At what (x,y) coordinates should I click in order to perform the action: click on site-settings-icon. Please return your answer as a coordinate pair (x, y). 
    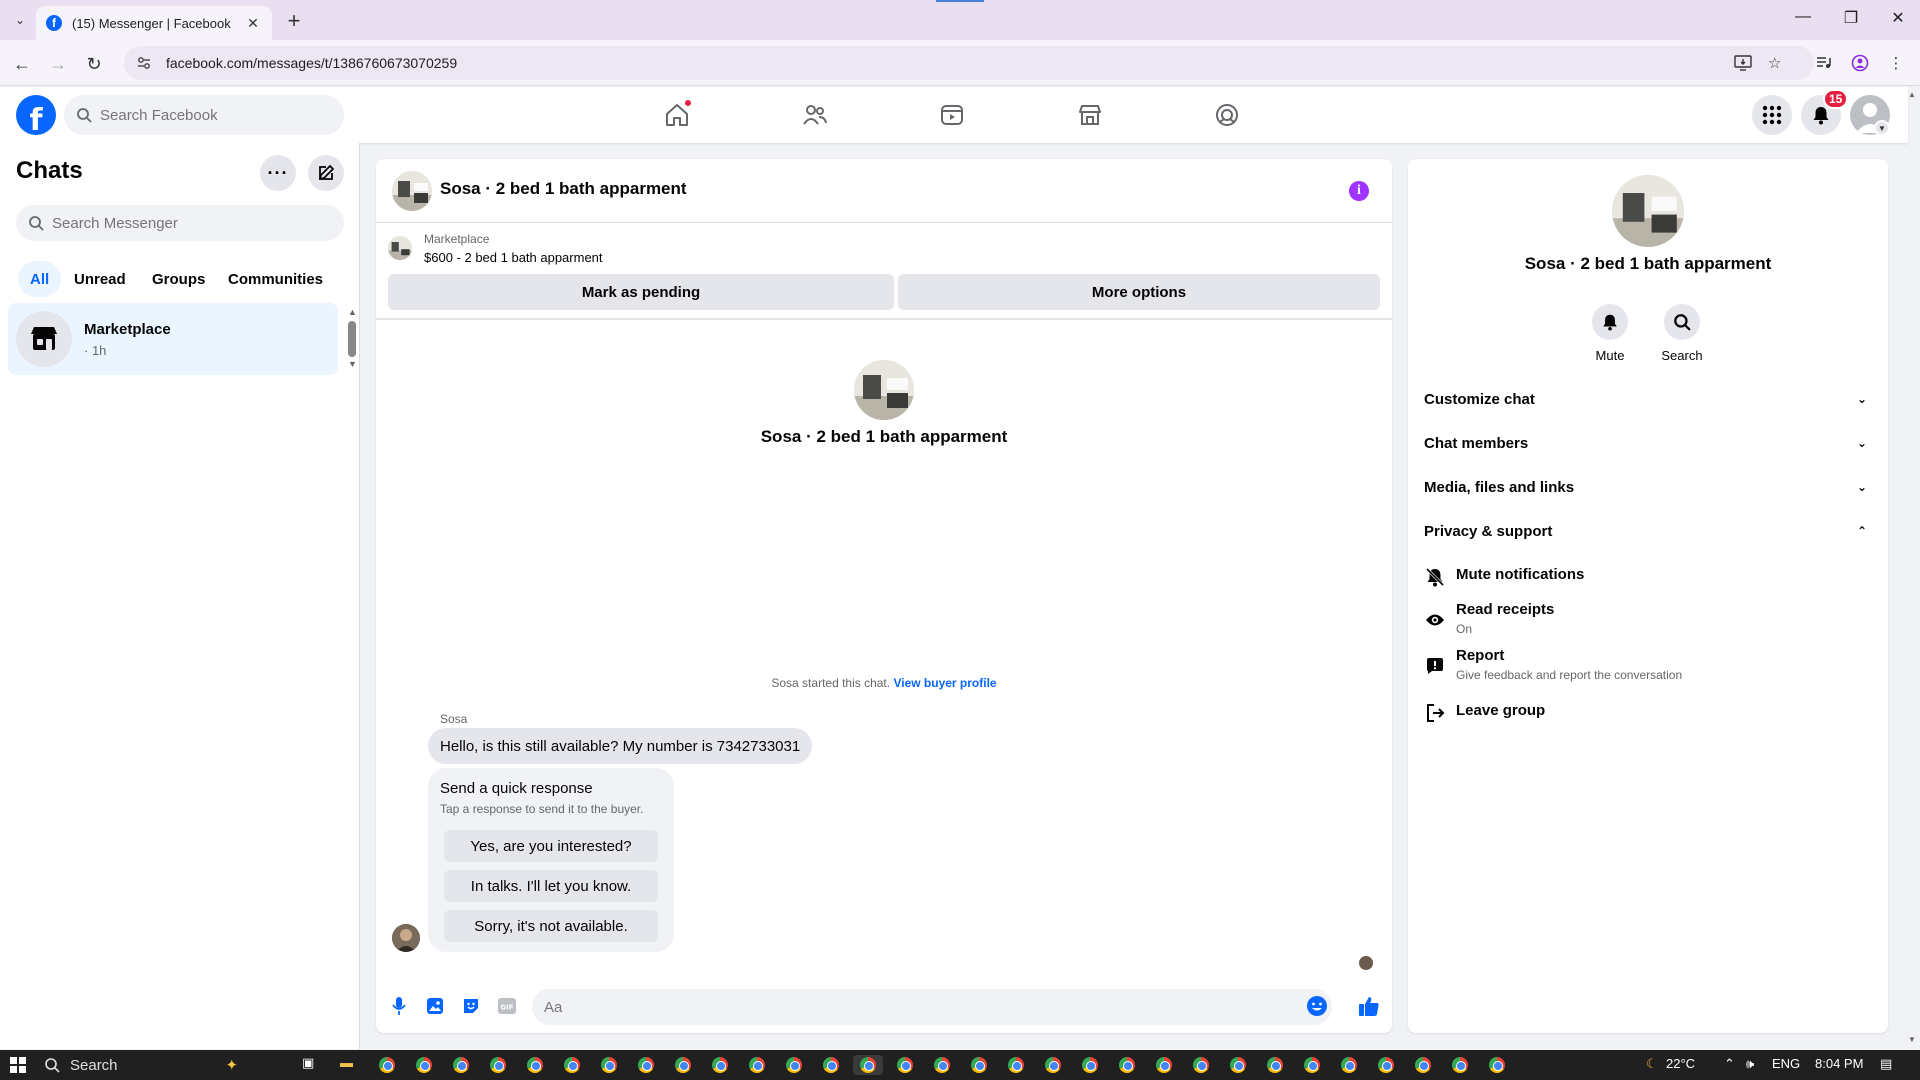
    Looking at the image, I should click on (144, 63).